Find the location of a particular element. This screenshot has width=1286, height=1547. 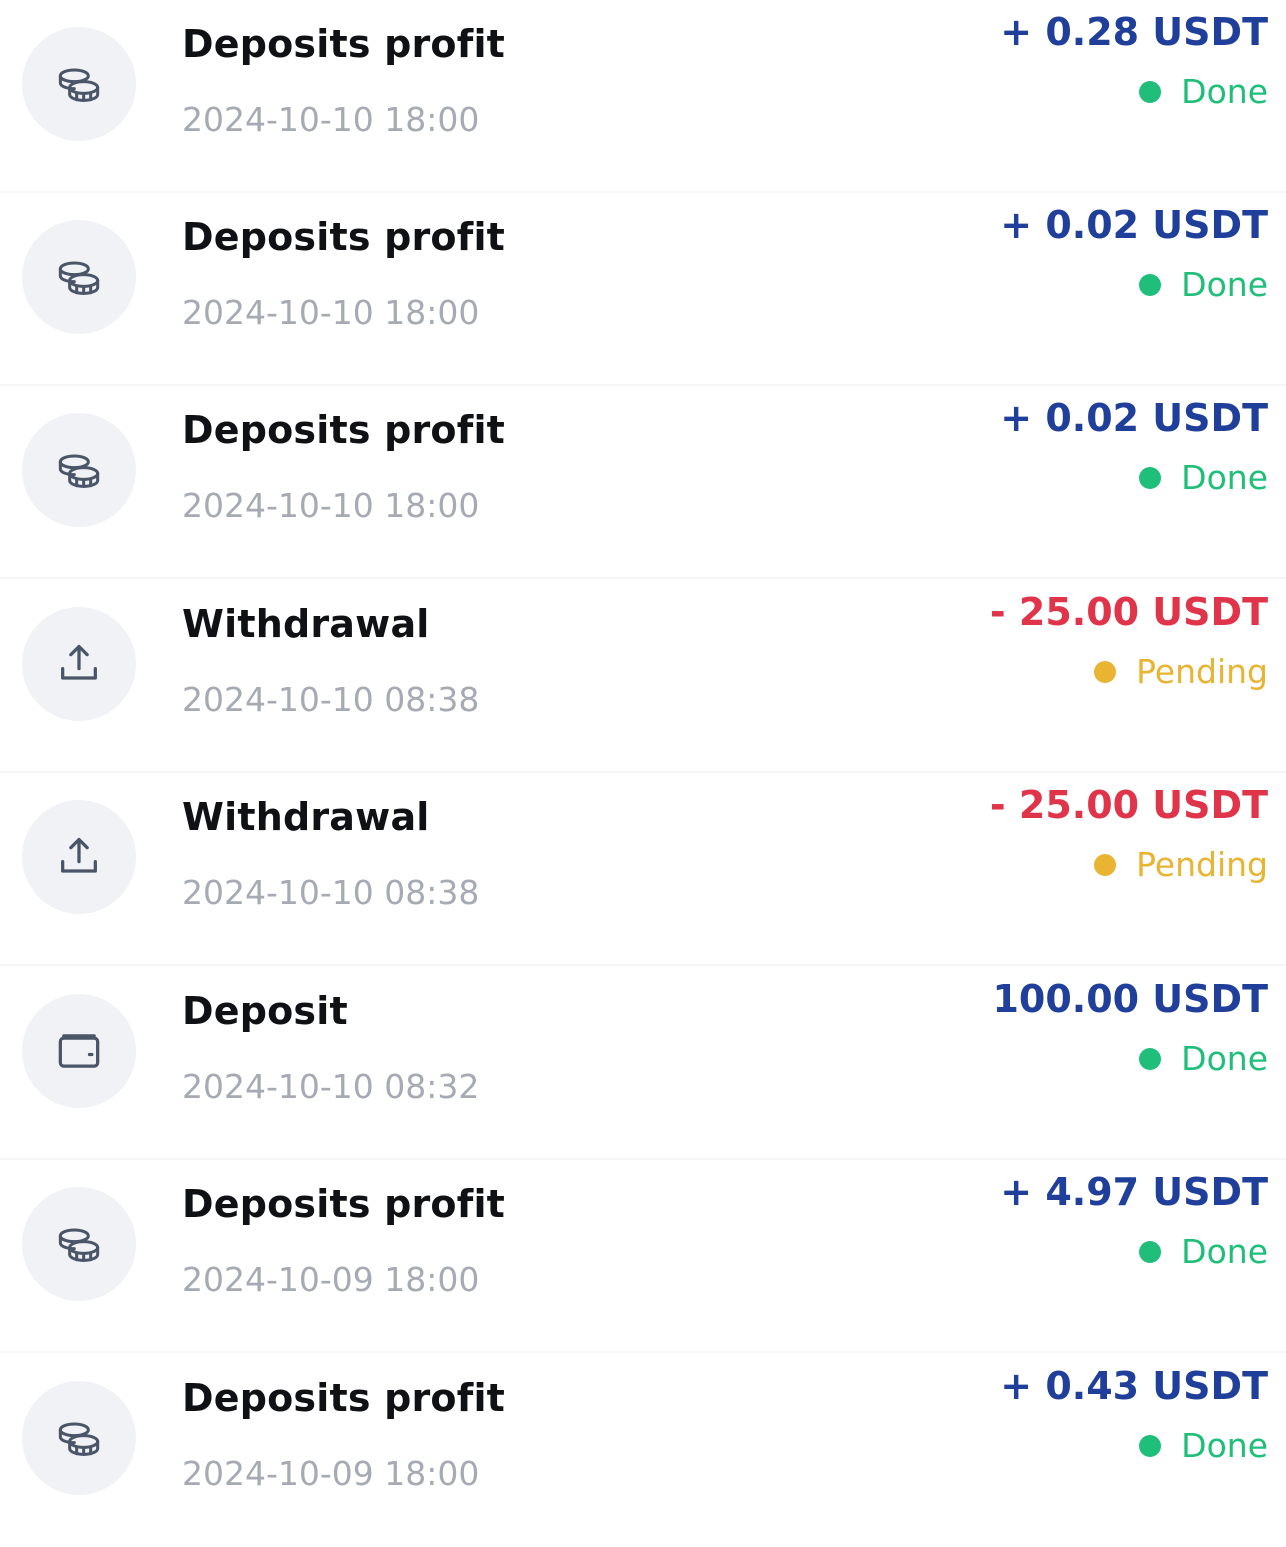

transaction-amount: + 0.43 USDT is located at coordinates (1134, 1386).